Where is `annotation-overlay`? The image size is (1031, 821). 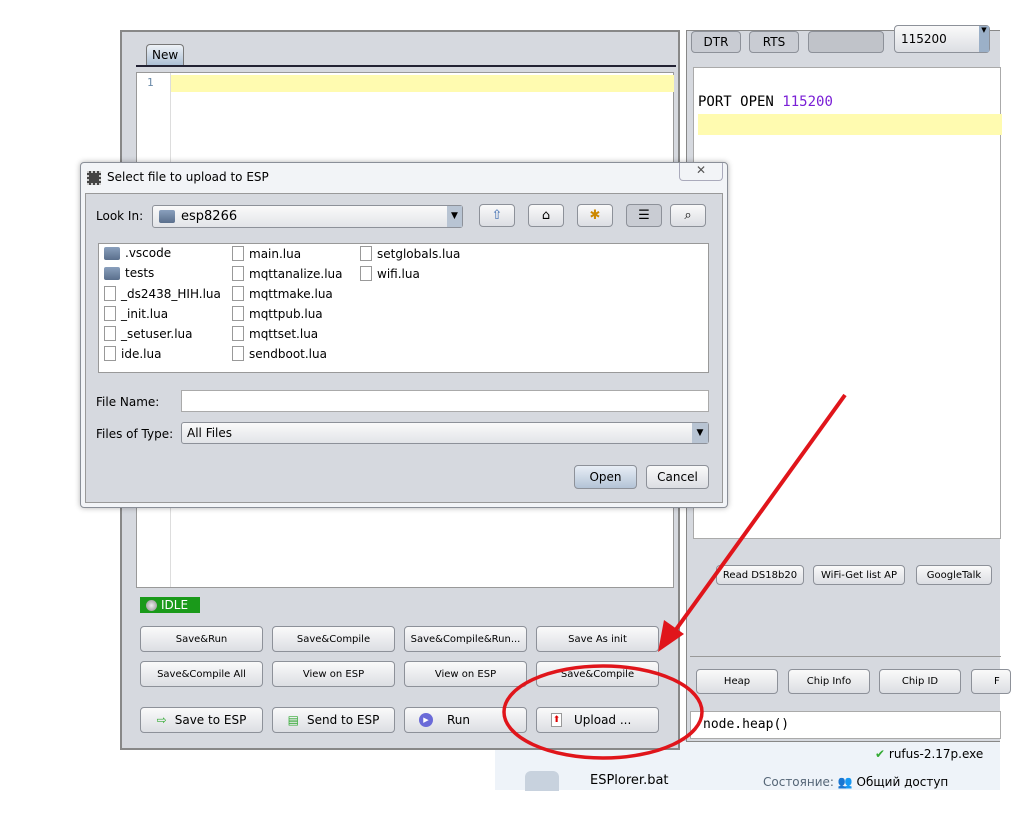
annotation-overlay is located at coordinates (674, 576).